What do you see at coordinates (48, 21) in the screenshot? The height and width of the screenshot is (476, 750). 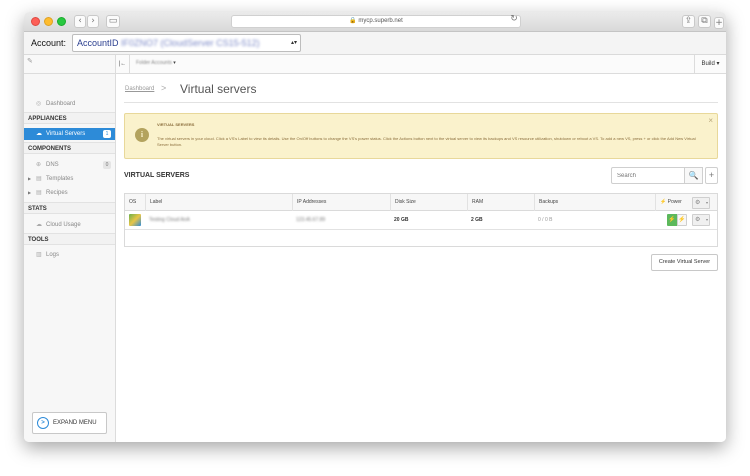 I see `minimize-window-button` at bounding box center [48, 21].